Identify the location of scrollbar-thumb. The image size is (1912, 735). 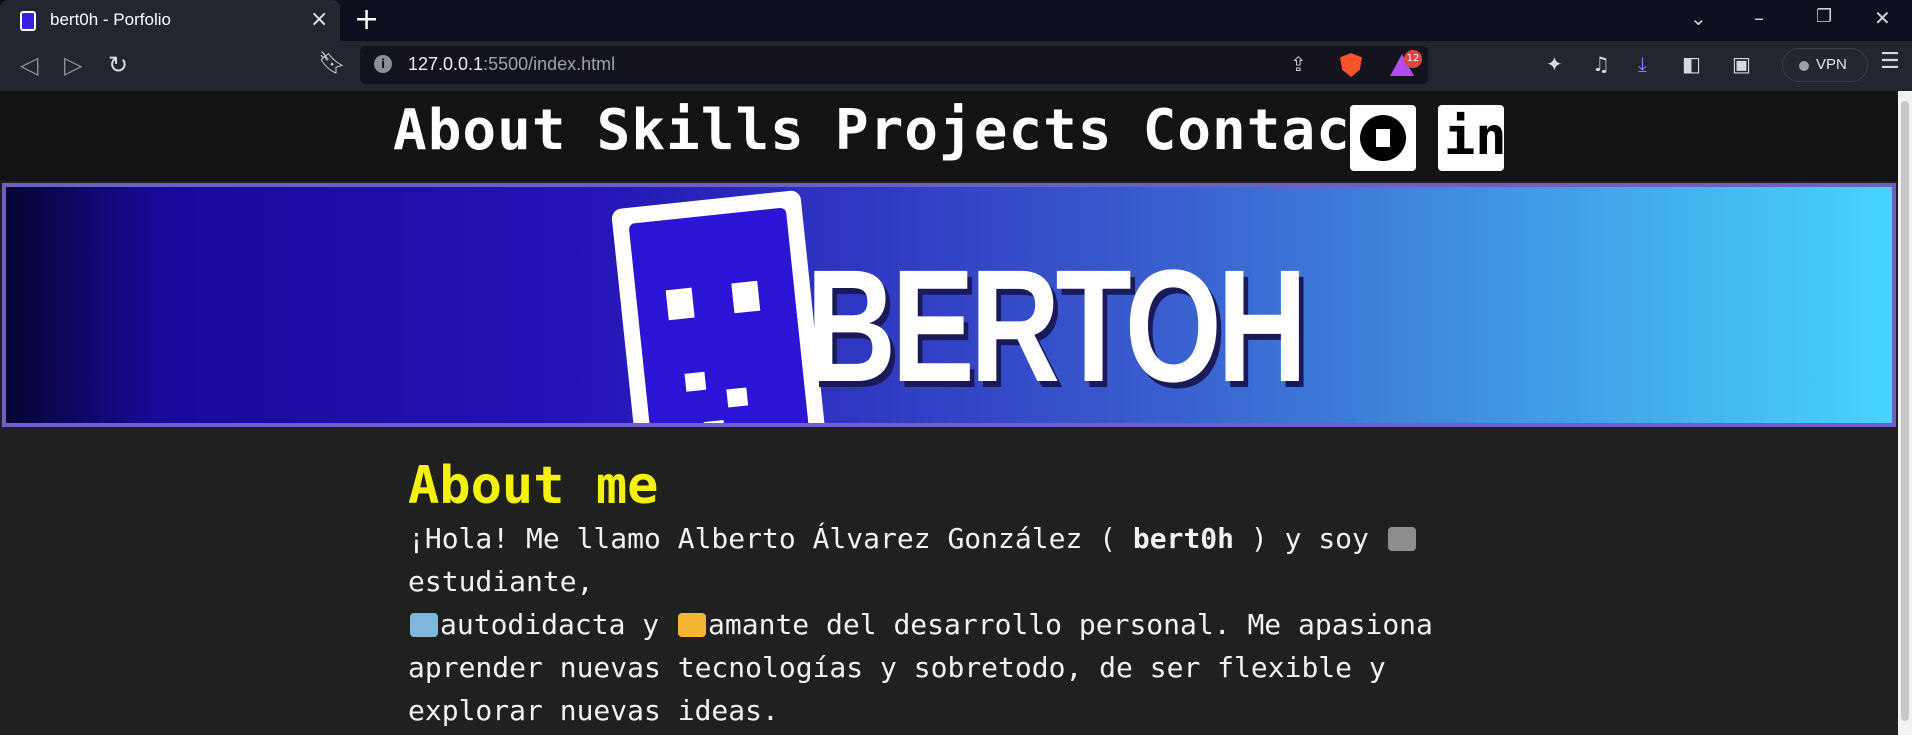
(1905, 411).